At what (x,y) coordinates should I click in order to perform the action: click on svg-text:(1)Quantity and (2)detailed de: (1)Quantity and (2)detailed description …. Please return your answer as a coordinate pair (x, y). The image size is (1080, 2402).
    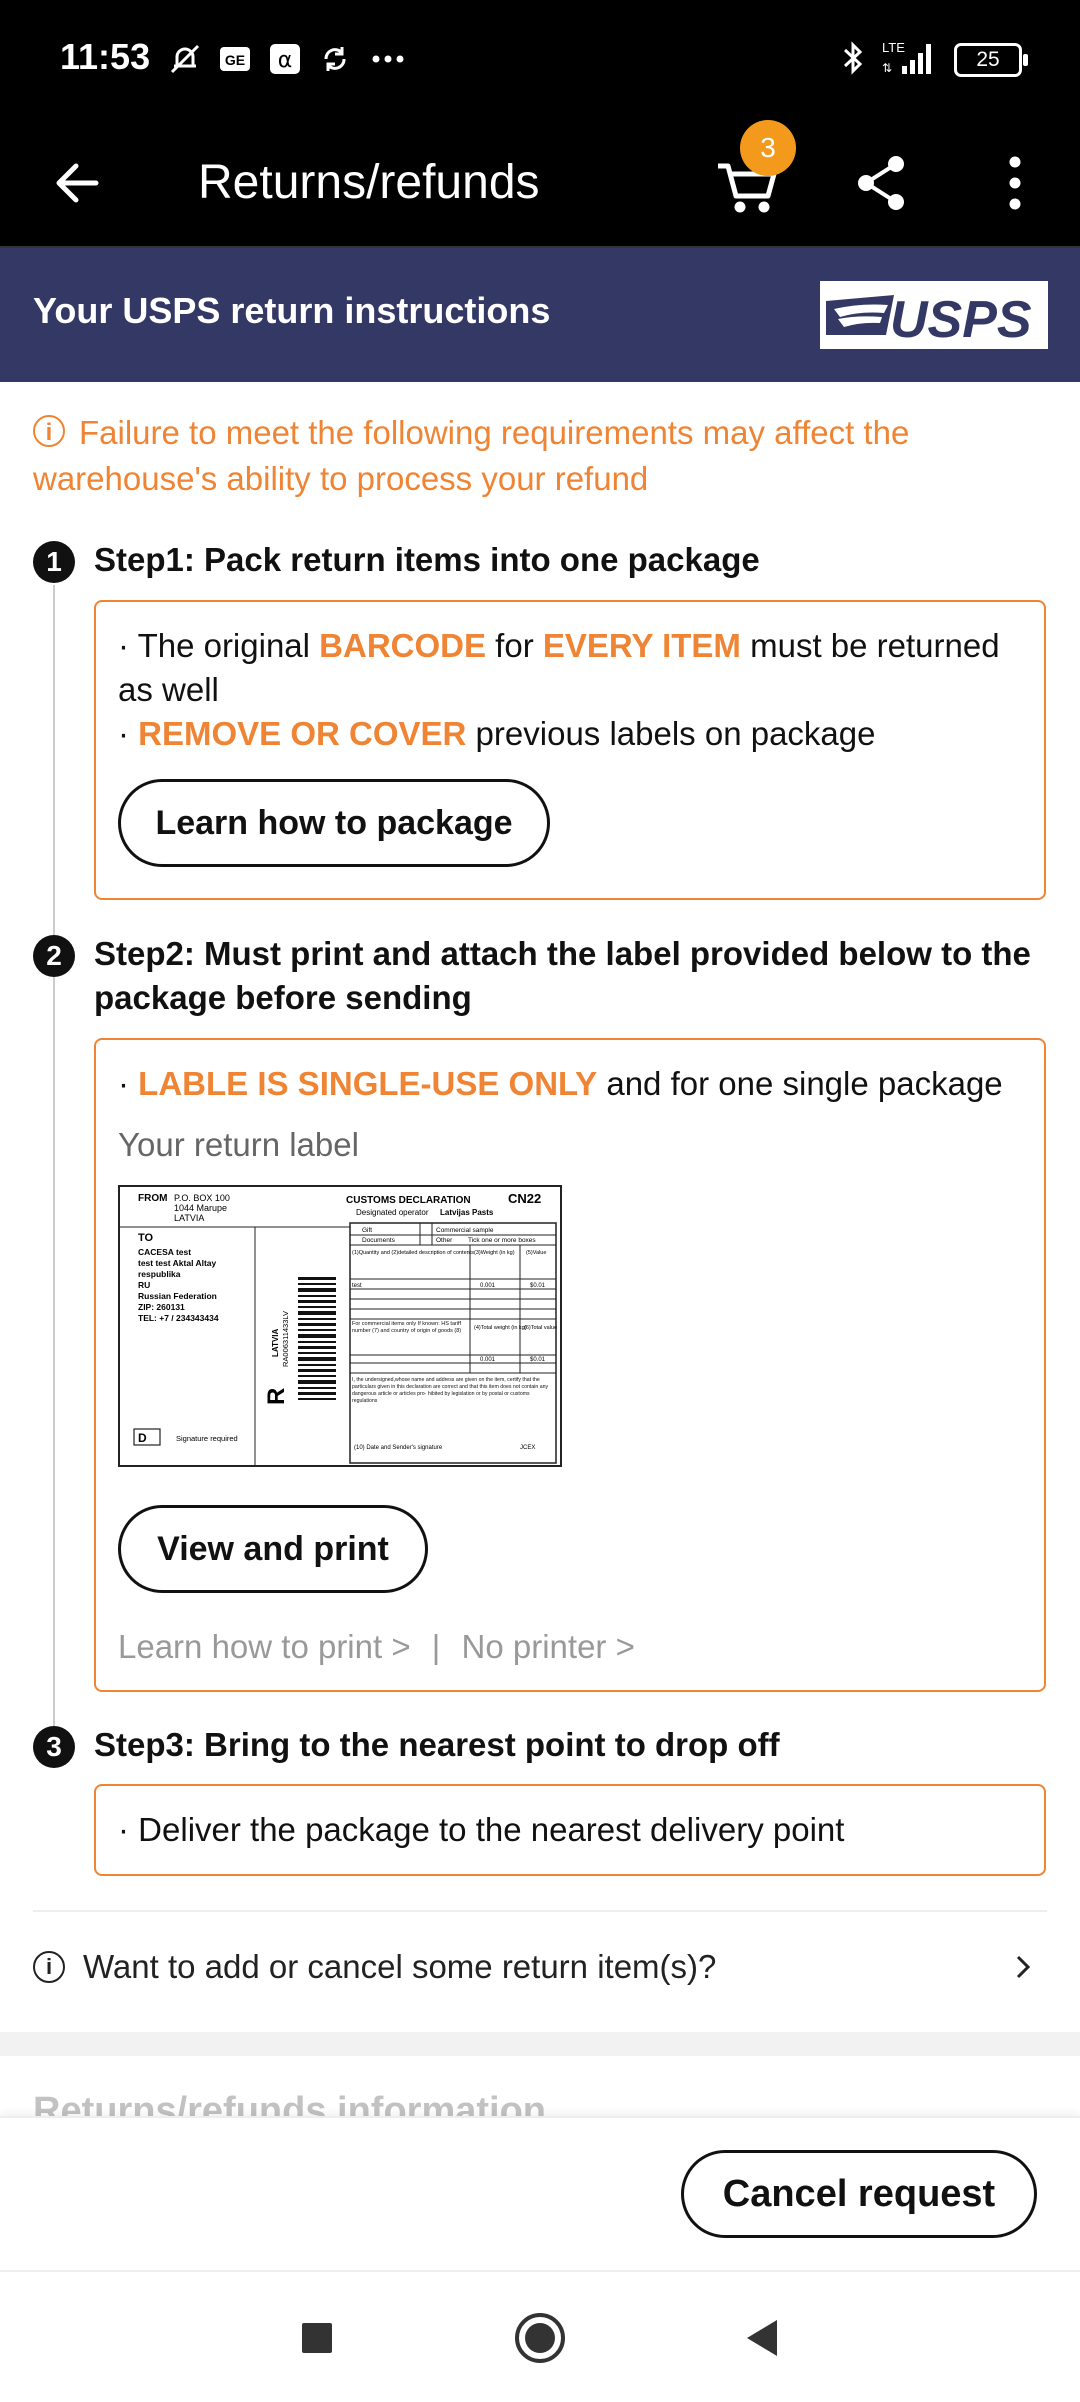
    Looking at the image, I should click on (413, 1253).